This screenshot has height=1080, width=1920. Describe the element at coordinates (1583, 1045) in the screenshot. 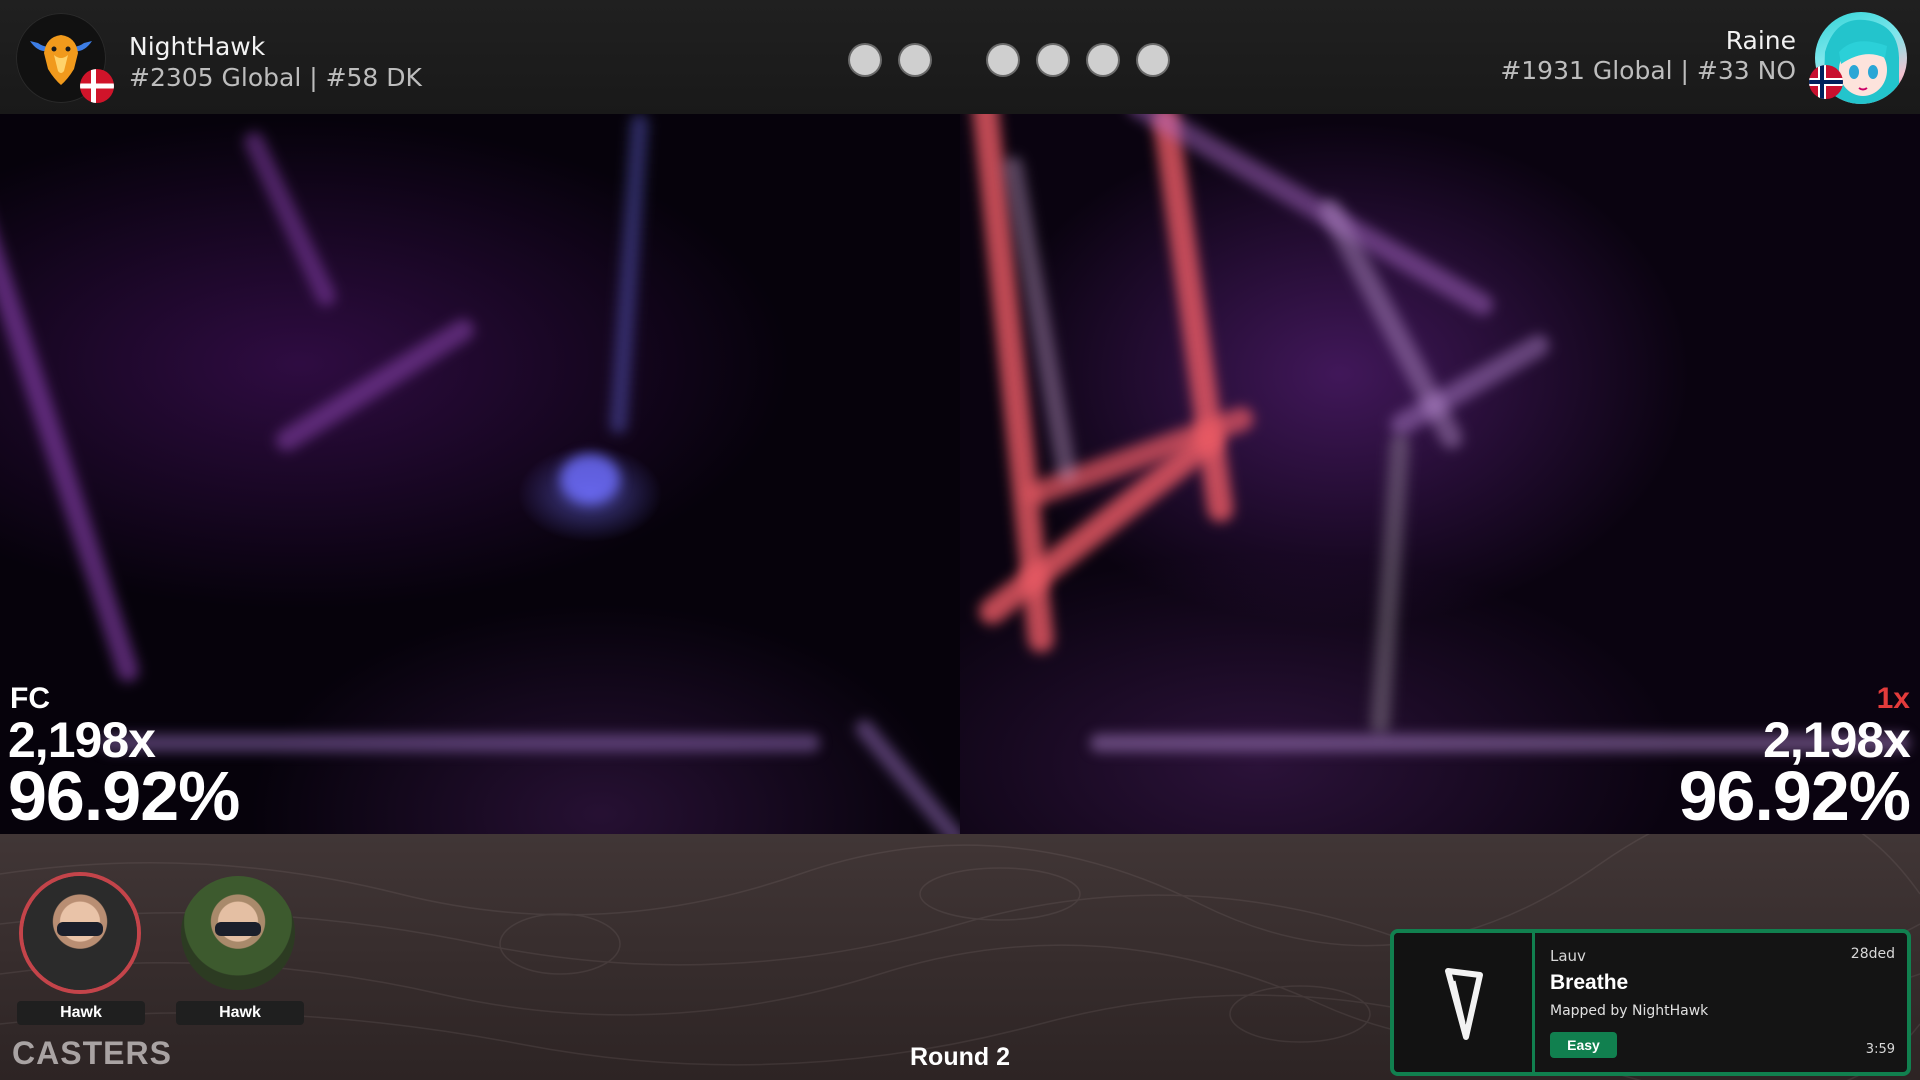

I see `difficulty-badge: Easy` at that location.